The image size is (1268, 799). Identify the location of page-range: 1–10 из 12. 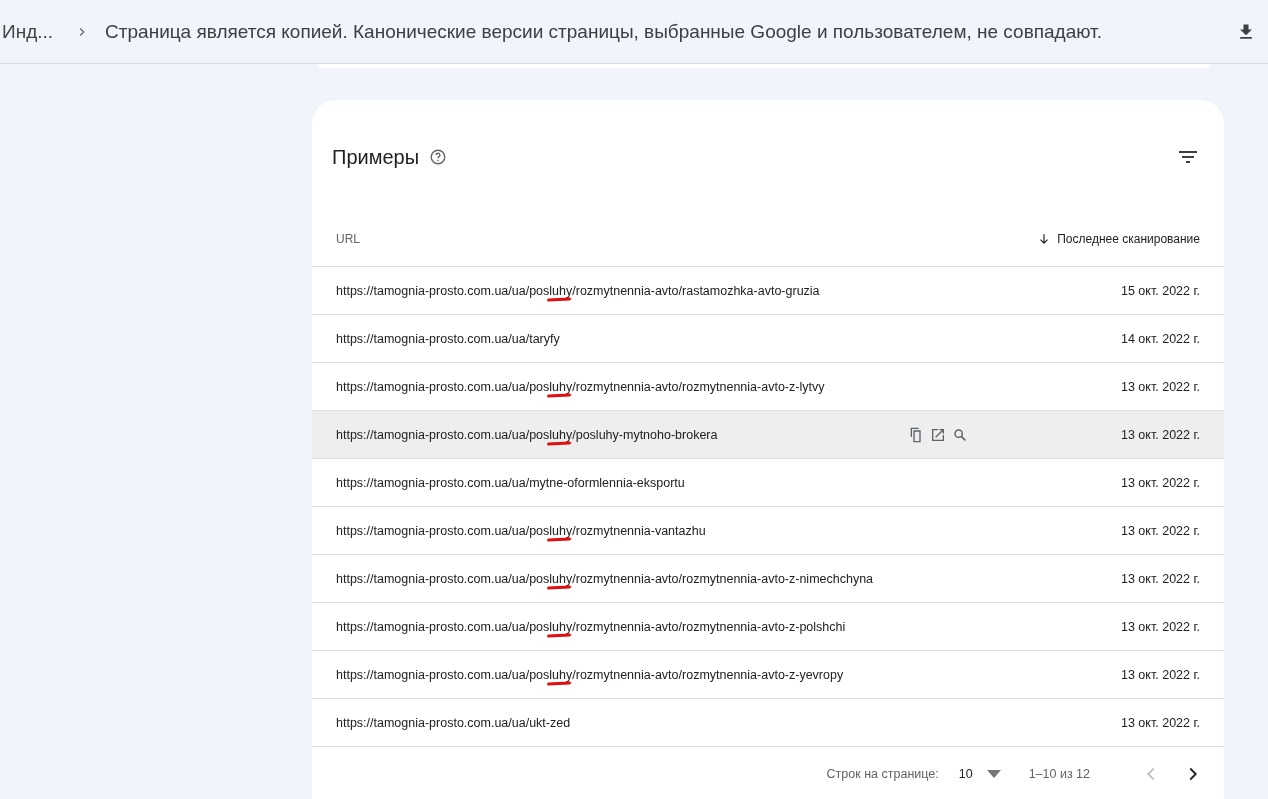
(1059, 774).